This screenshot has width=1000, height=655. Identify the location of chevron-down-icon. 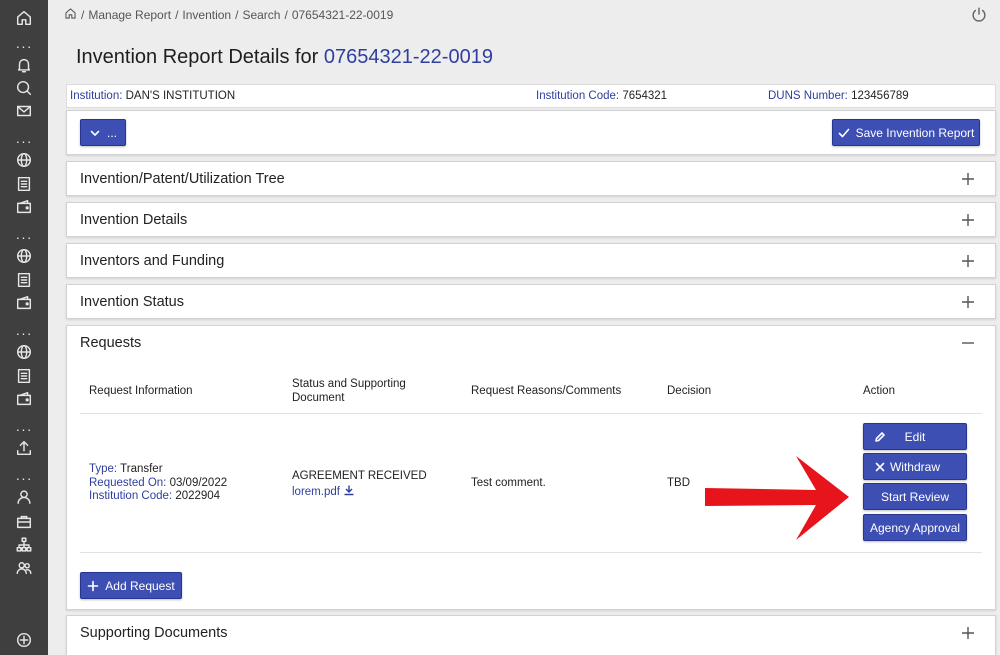
(95, 133).